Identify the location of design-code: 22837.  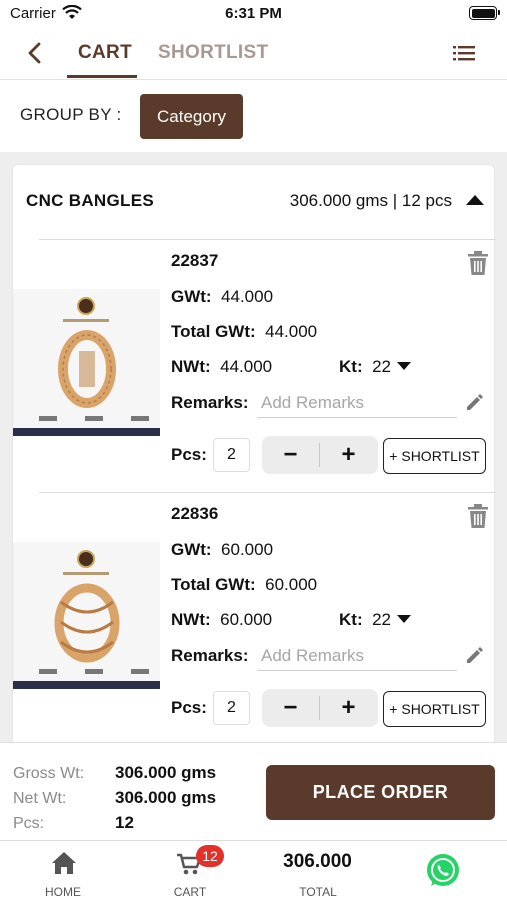
(195, 260).